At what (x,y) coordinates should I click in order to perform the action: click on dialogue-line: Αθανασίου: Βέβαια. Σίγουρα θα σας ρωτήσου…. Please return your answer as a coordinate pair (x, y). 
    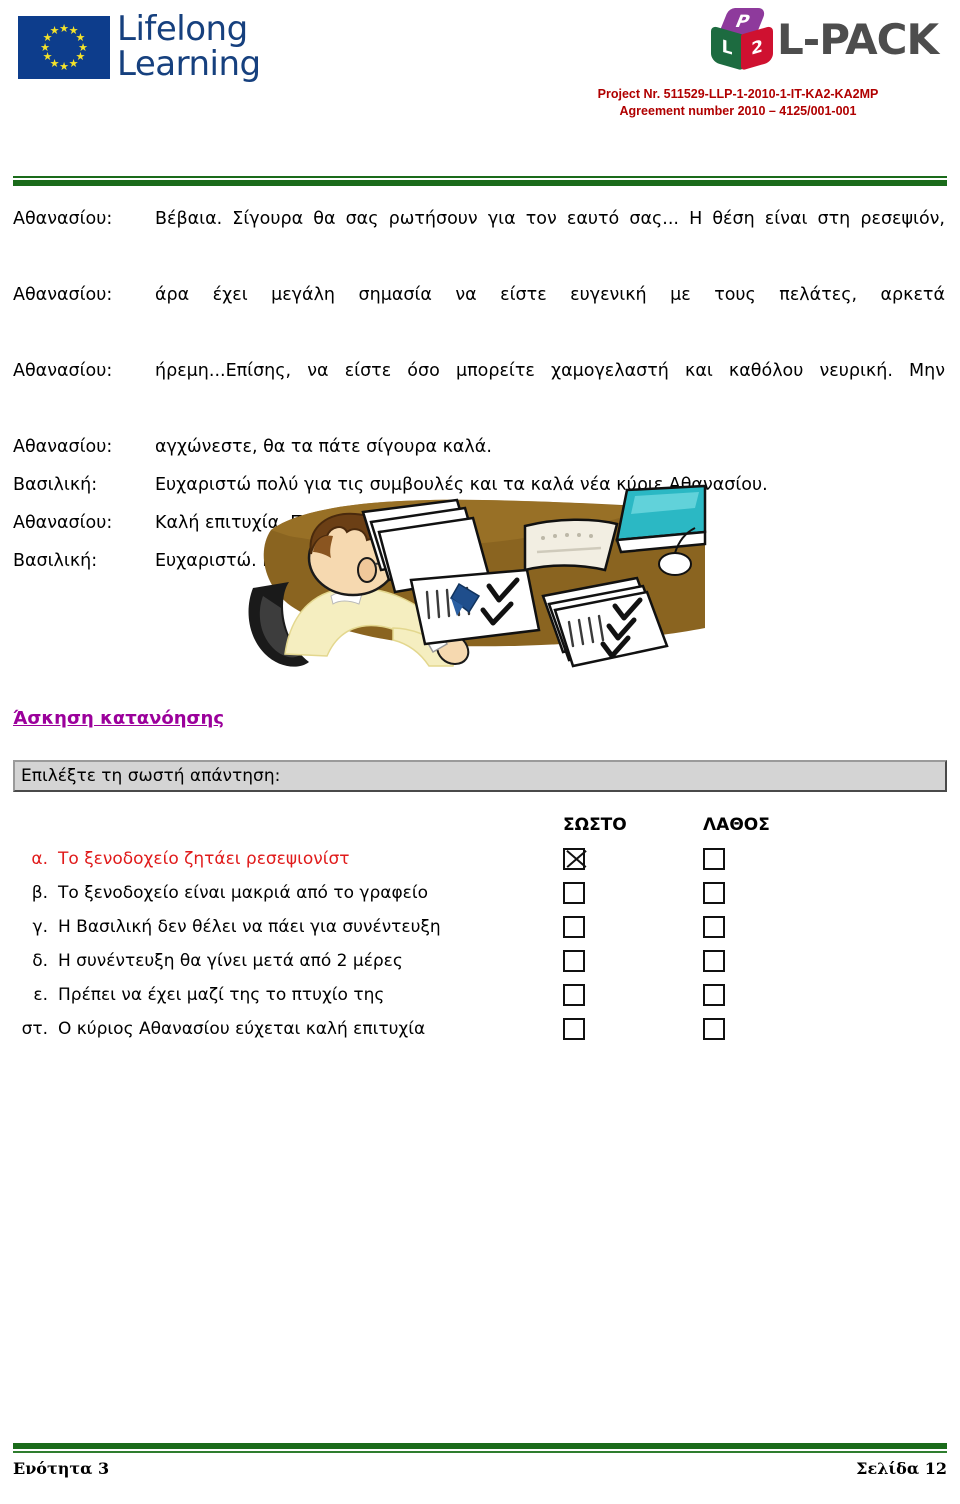
    Looking at the image, I should click on (480, 238).